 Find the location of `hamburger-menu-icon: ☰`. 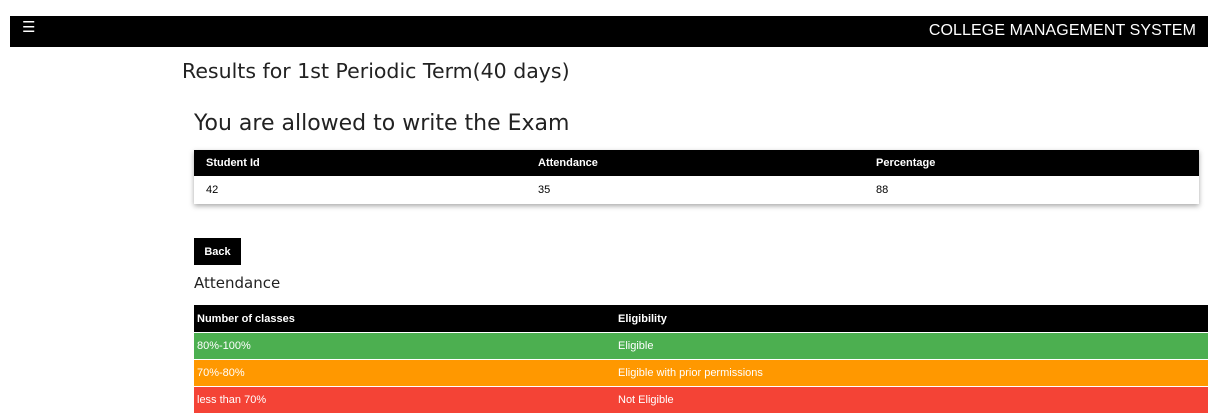

hamburger-menu-icon: ☰ is located at coordinates (28, 28).